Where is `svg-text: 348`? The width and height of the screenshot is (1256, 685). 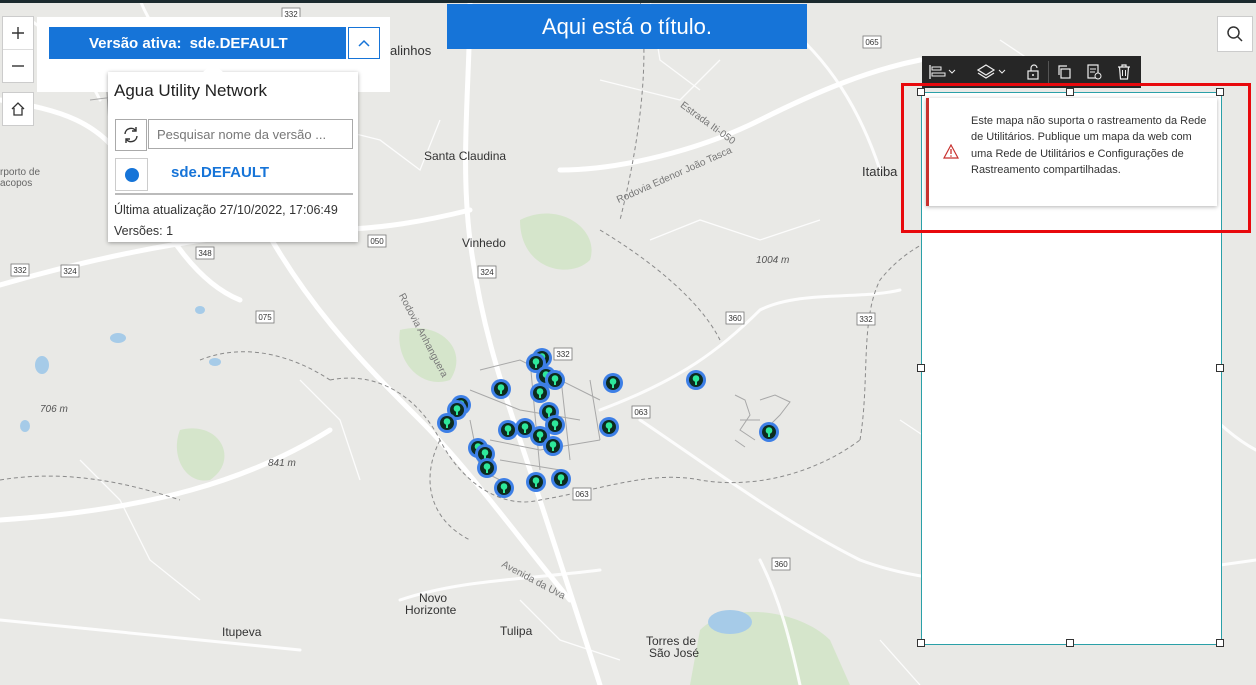
svg-text: 348 is located at coordinates (205, 253).